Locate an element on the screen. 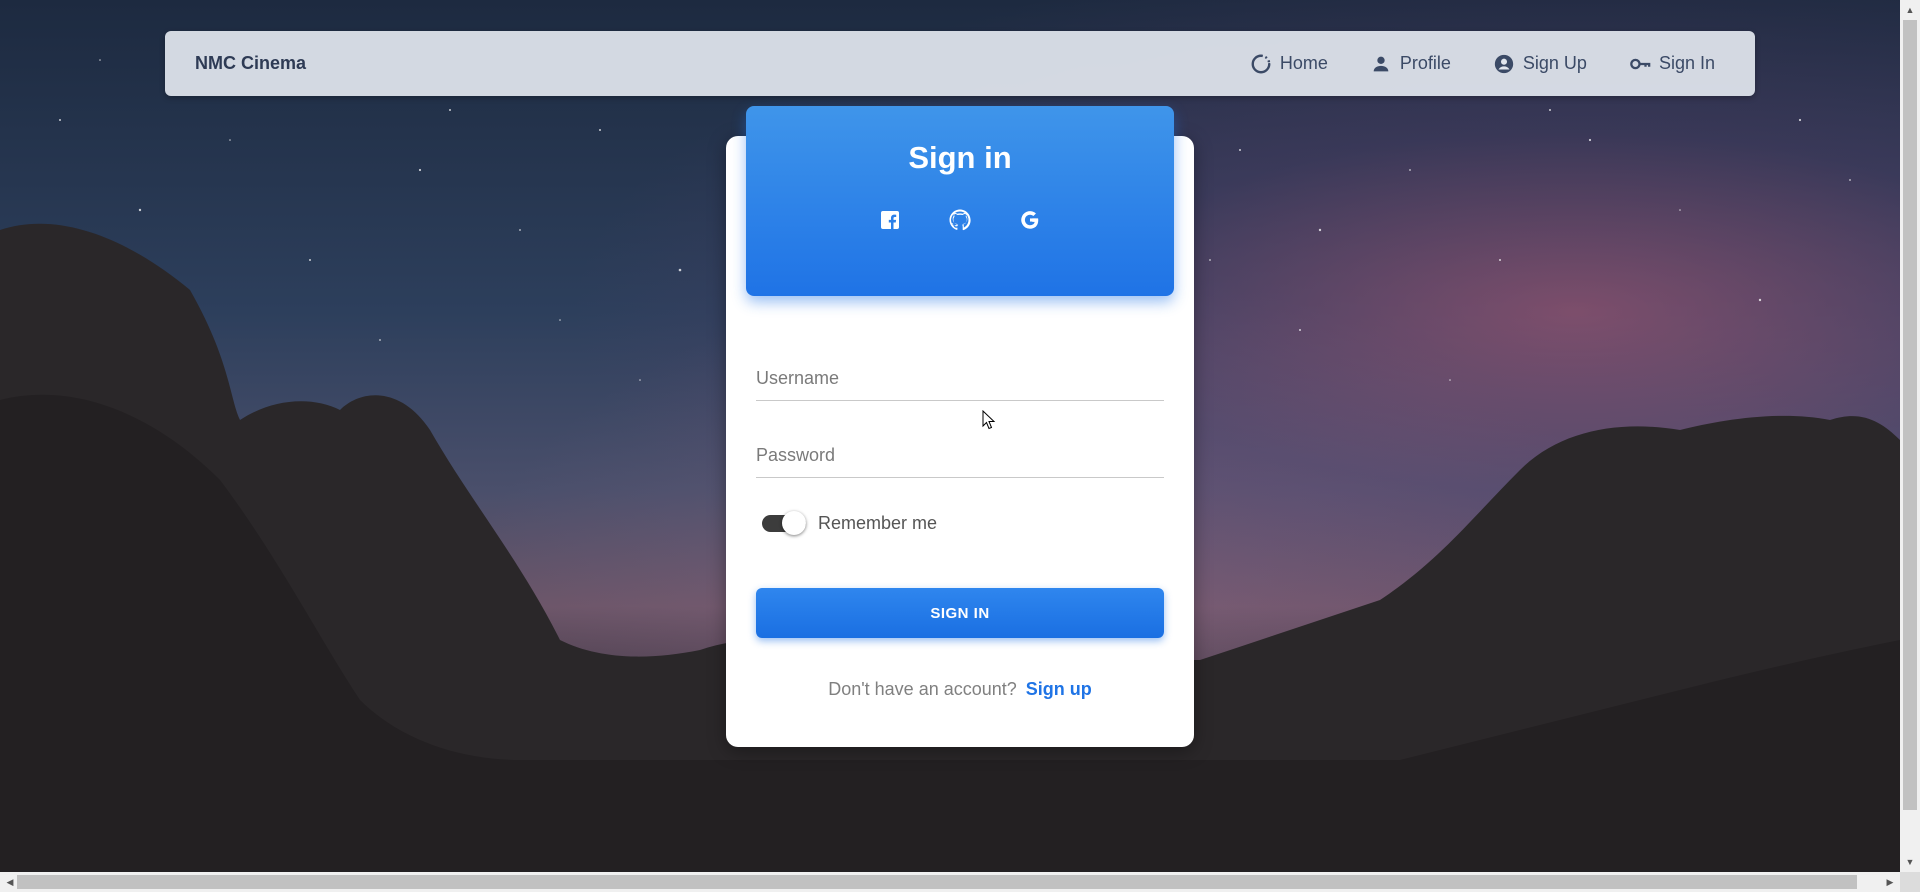  github-icon is located at coordinates (960, 220).